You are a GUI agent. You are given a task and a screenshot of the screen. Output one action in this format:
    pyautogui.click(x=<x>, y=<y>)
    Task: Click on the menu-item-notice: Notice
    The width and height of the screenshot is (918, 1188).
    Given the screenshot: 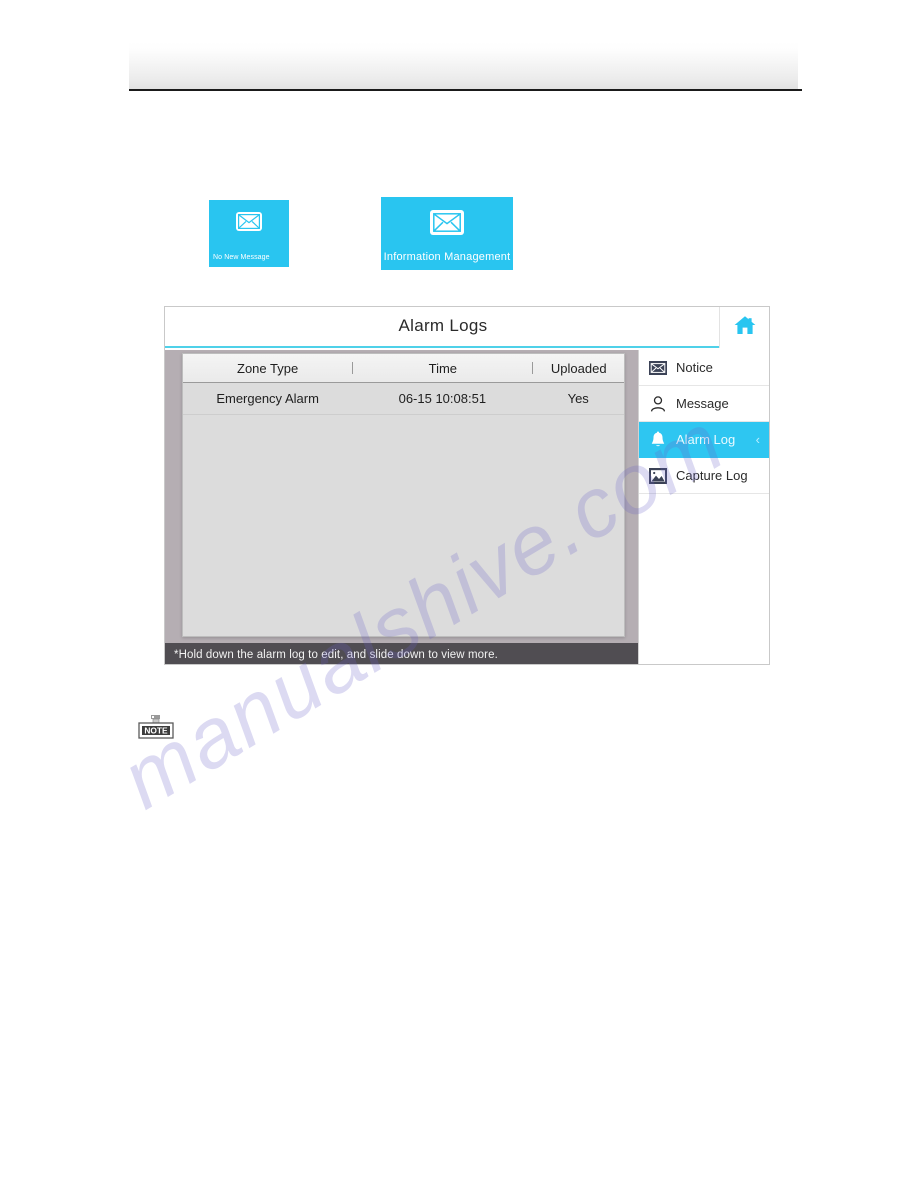 What is the action you would take?
    pyautogui.click(x=704, y=368)
    